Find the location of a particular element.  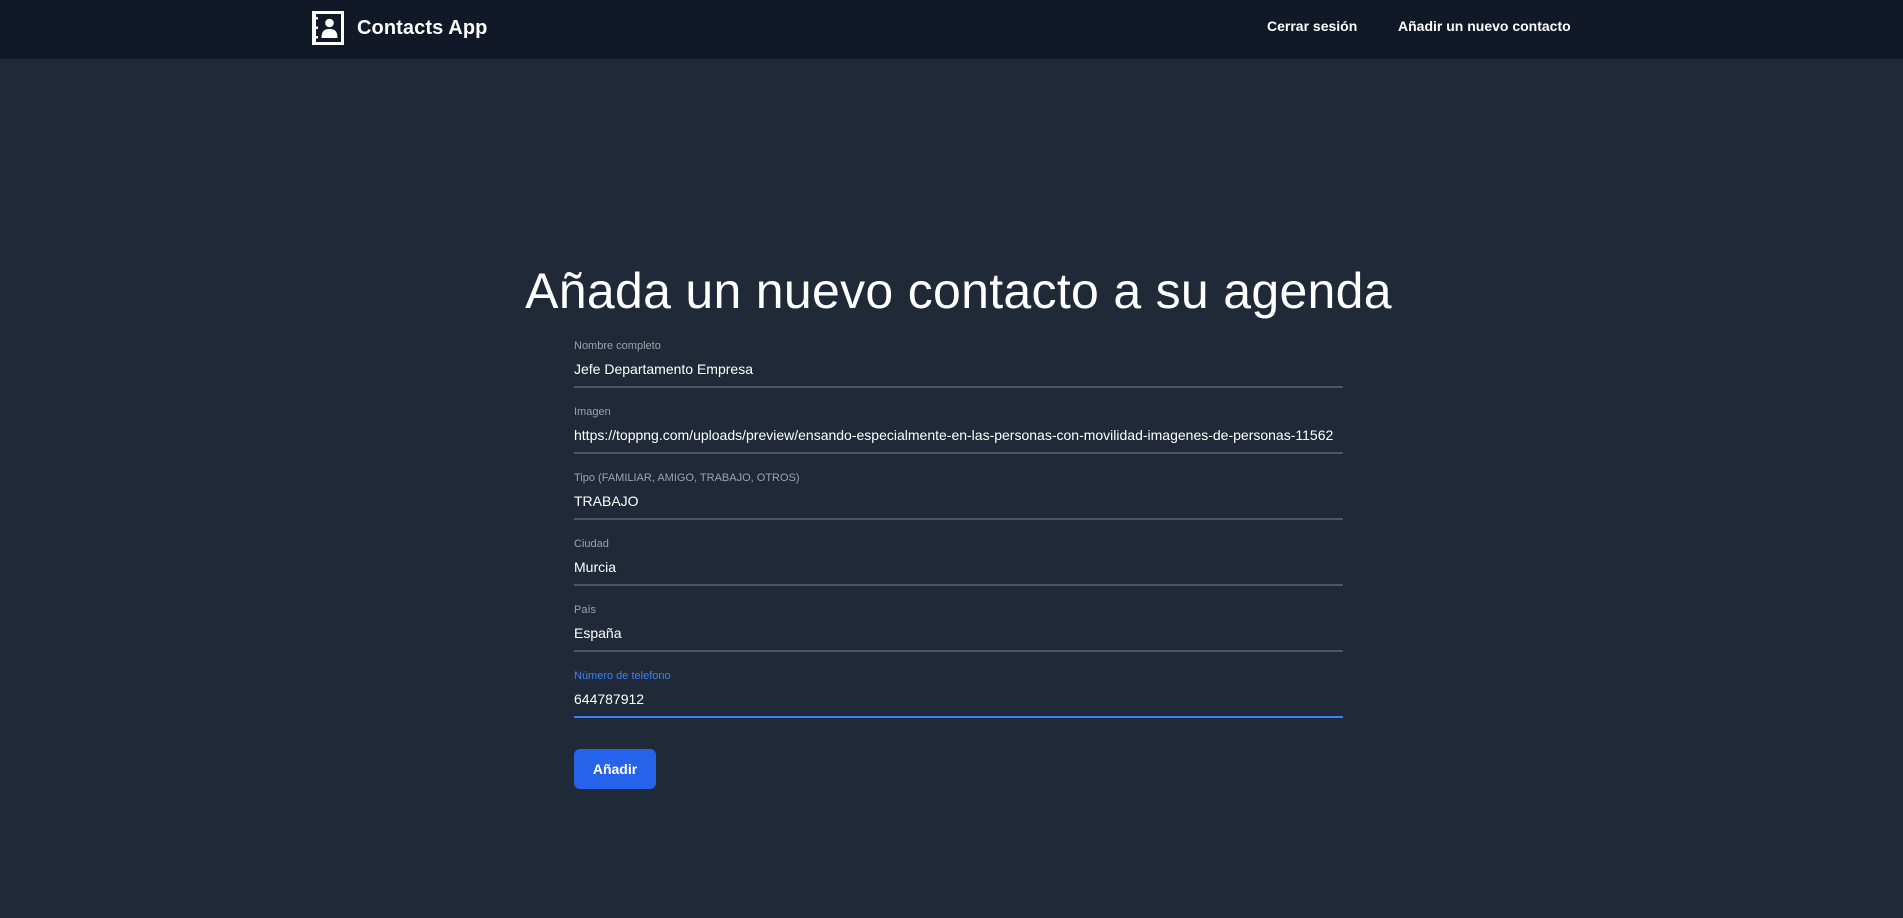

image-field: Imagen is located at coordinates (958, 434).